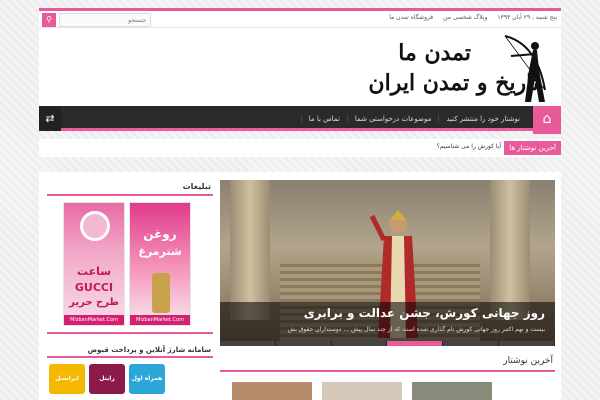 The image size is (600, 400). I want to click on random-button: ⇄, so click(50, 118).